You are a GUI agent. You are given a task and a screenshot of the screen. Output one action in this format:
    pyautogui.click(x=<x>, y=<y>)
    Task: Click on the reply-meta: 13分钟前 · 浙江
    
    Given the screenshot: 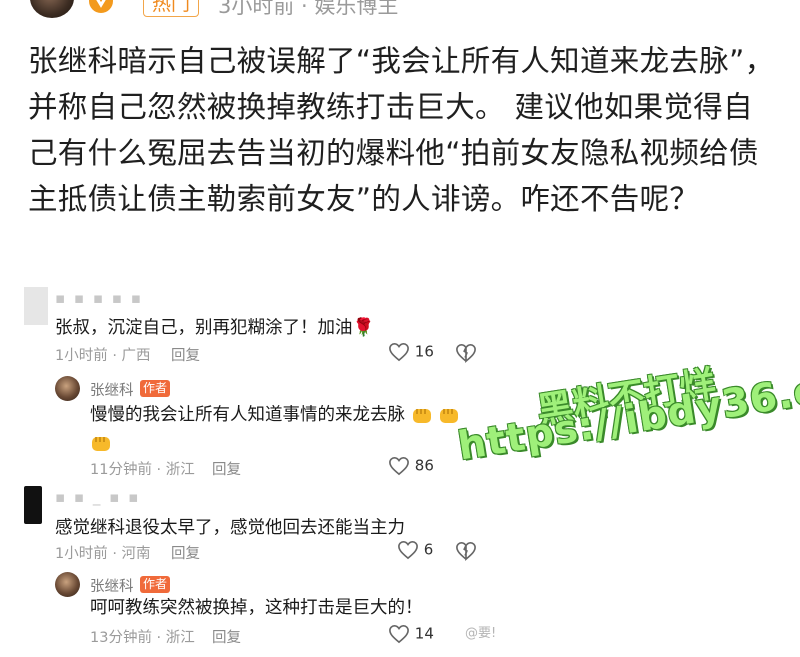 What is the action you would take?
    pyautogui.click(x=142, y=638)
    